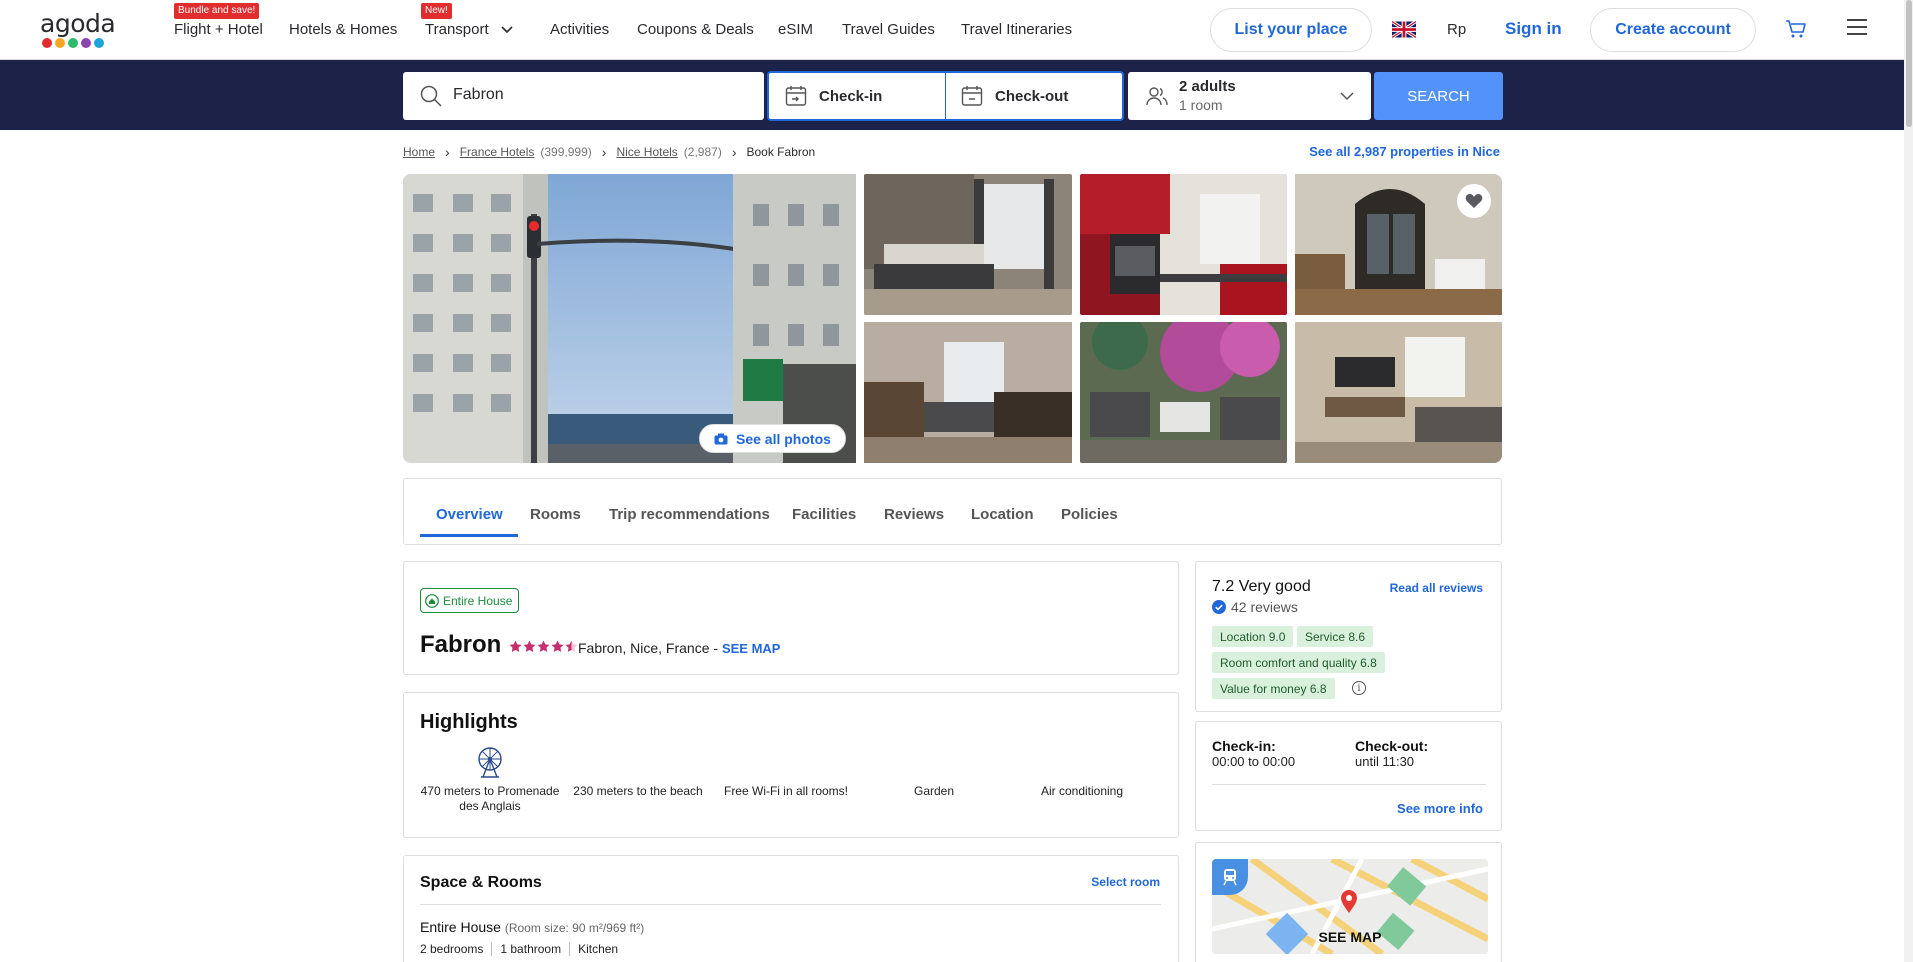  Describe the element at coordinates (1398, 392) in the screenshot. I see `photo-lounge` at that location.